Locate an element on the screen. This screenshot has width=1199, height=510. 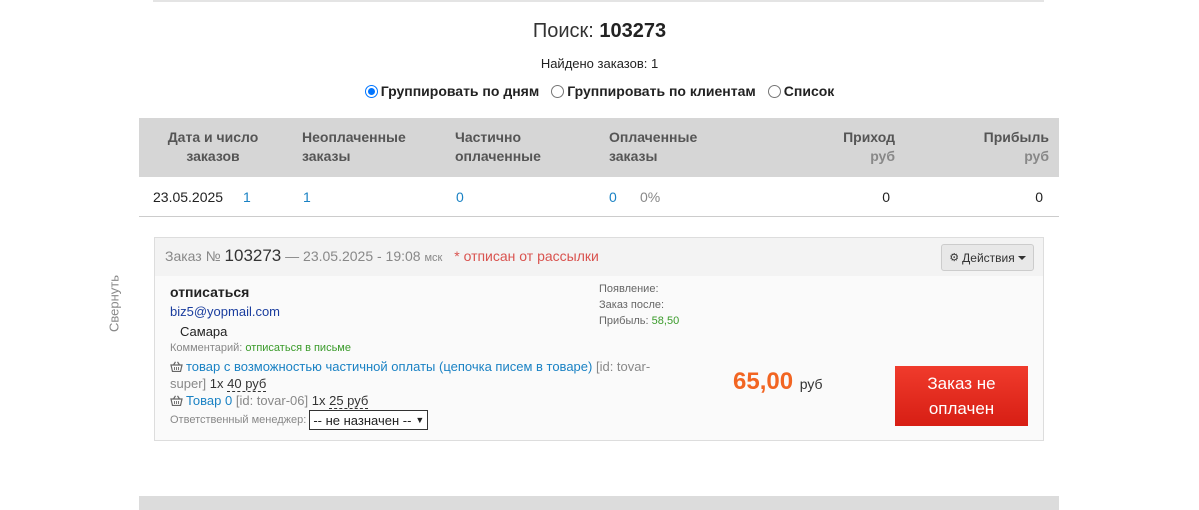
group-by-clients-option: Группировать по клиентам is located at coordinates (653, 91).